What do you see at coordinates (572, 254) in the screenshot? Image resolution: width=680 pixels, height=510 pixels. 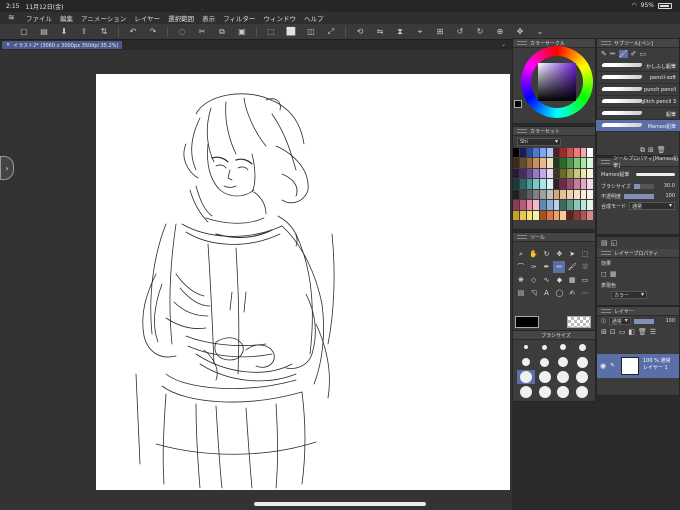 I see `object-tool-icon: ➤` at bounding box center [572, 254].